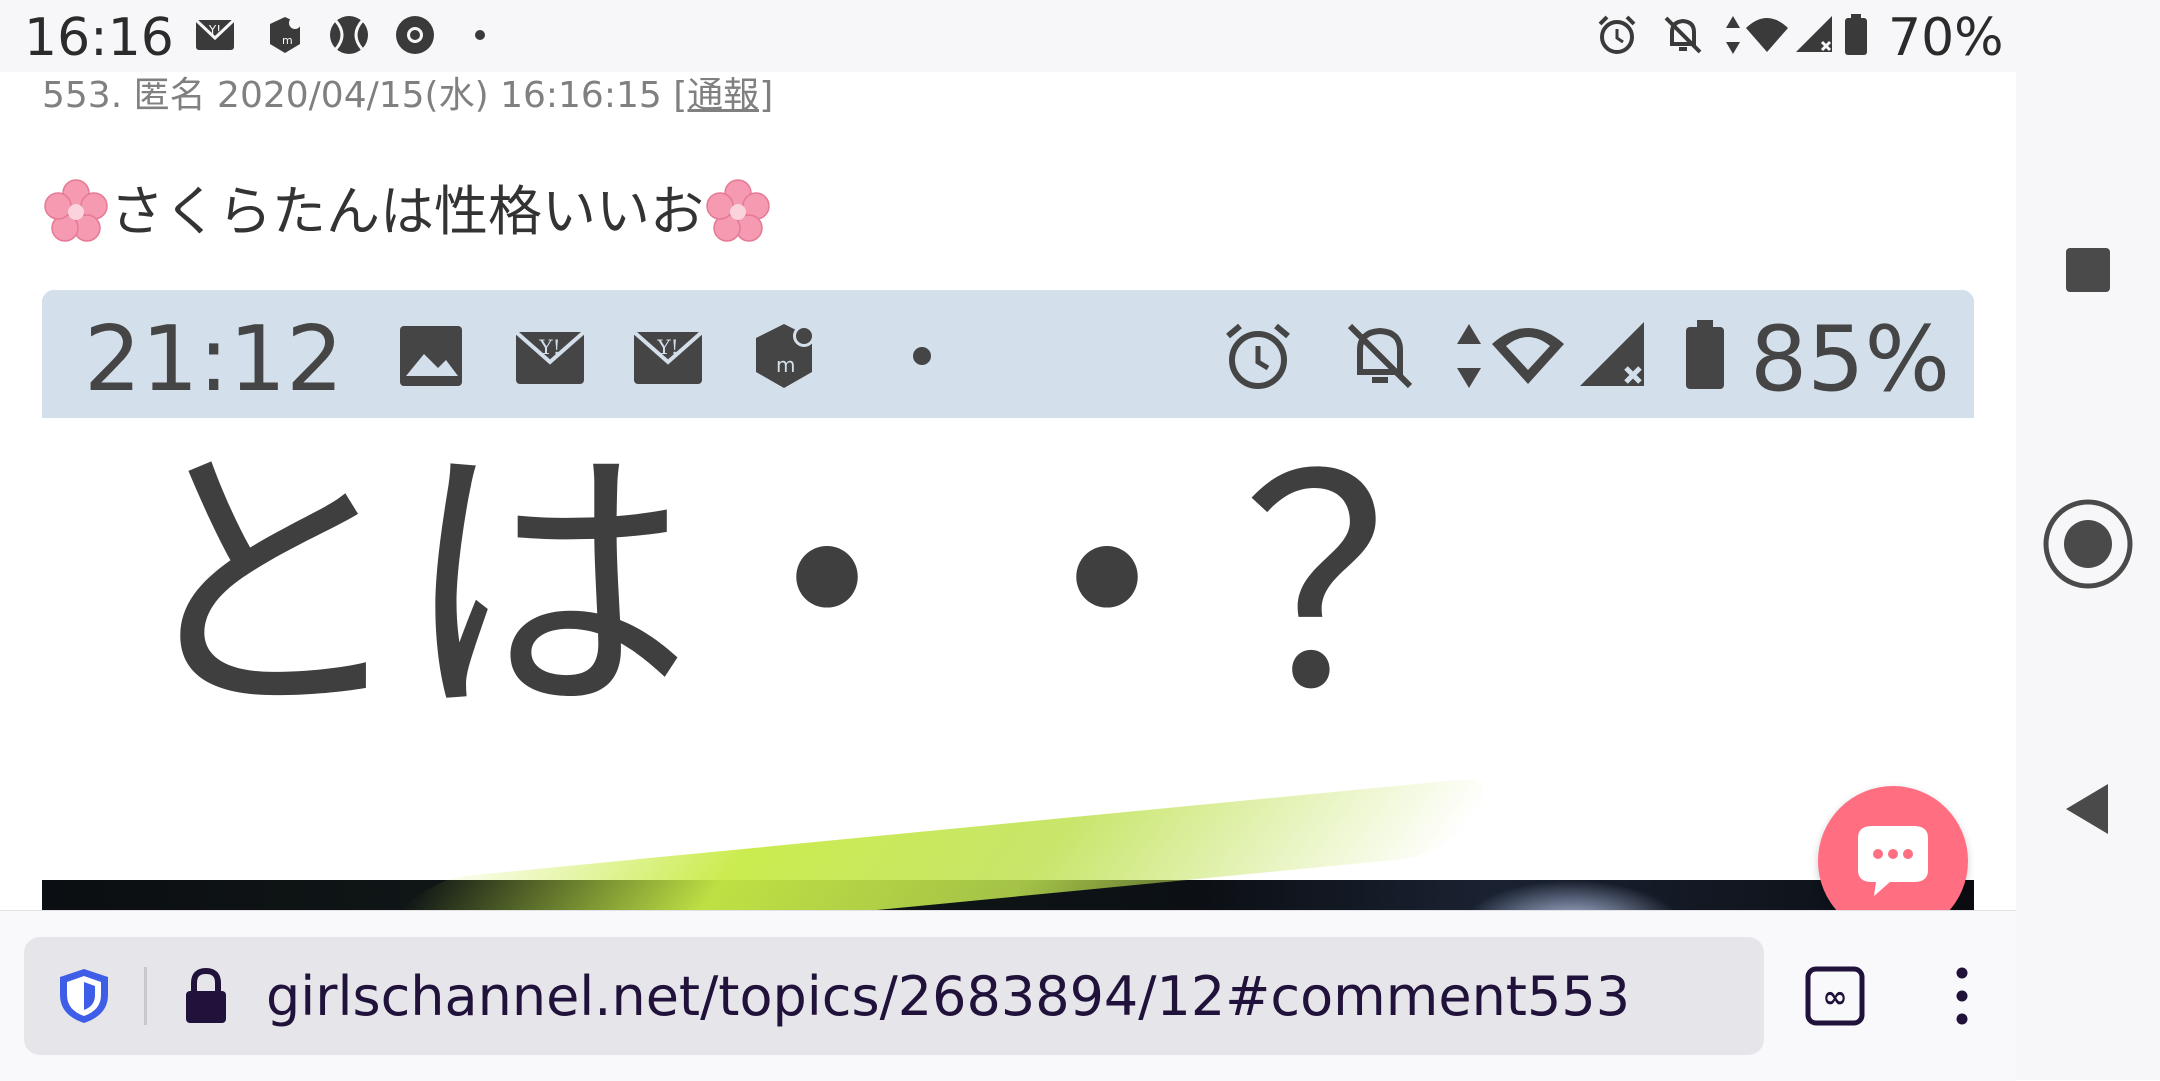  What do you see at coordinates (145, 996) in the screenshot?
I see `url-divider` at bounding box center [145, 996].